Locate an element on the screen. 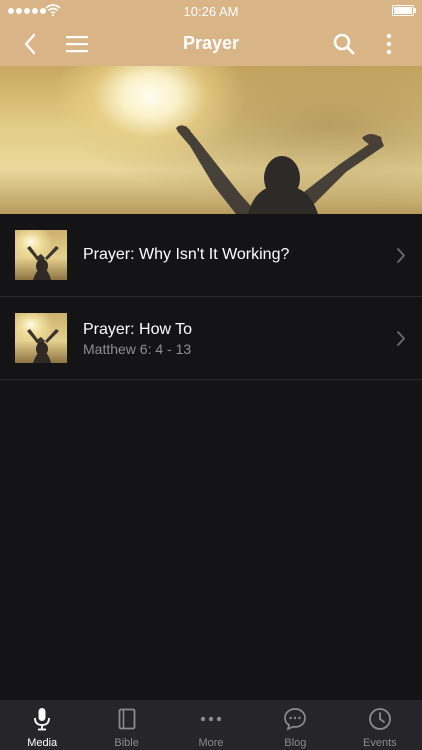 The height and width of the screenshot is (750, 422). tab-bar: Media Bible More Blog Events is located at coordinates (211, 725).